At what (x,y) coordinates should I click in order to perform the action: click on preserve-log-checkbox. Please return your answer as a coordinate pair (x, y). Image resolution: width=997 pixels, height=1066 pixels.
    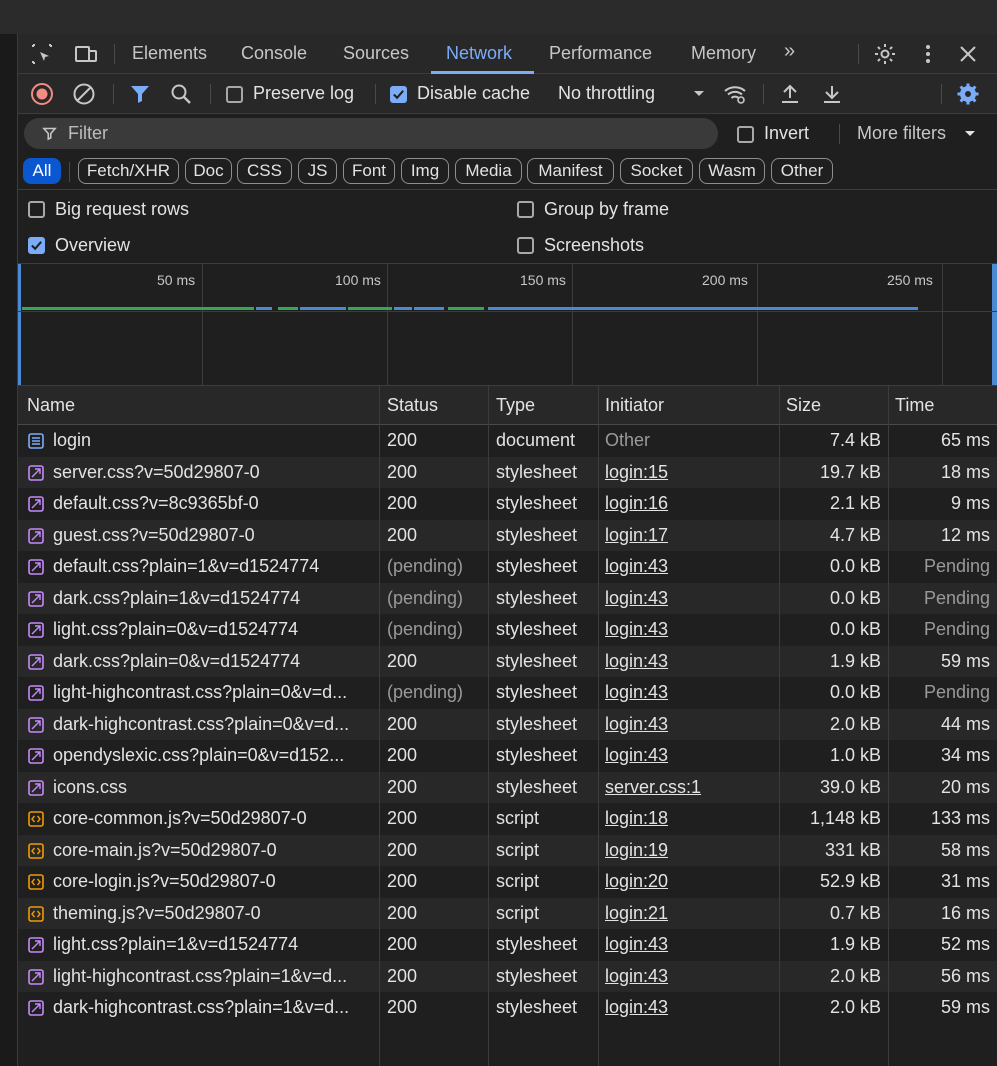
    Looking at the image, I should click on (234, 94).